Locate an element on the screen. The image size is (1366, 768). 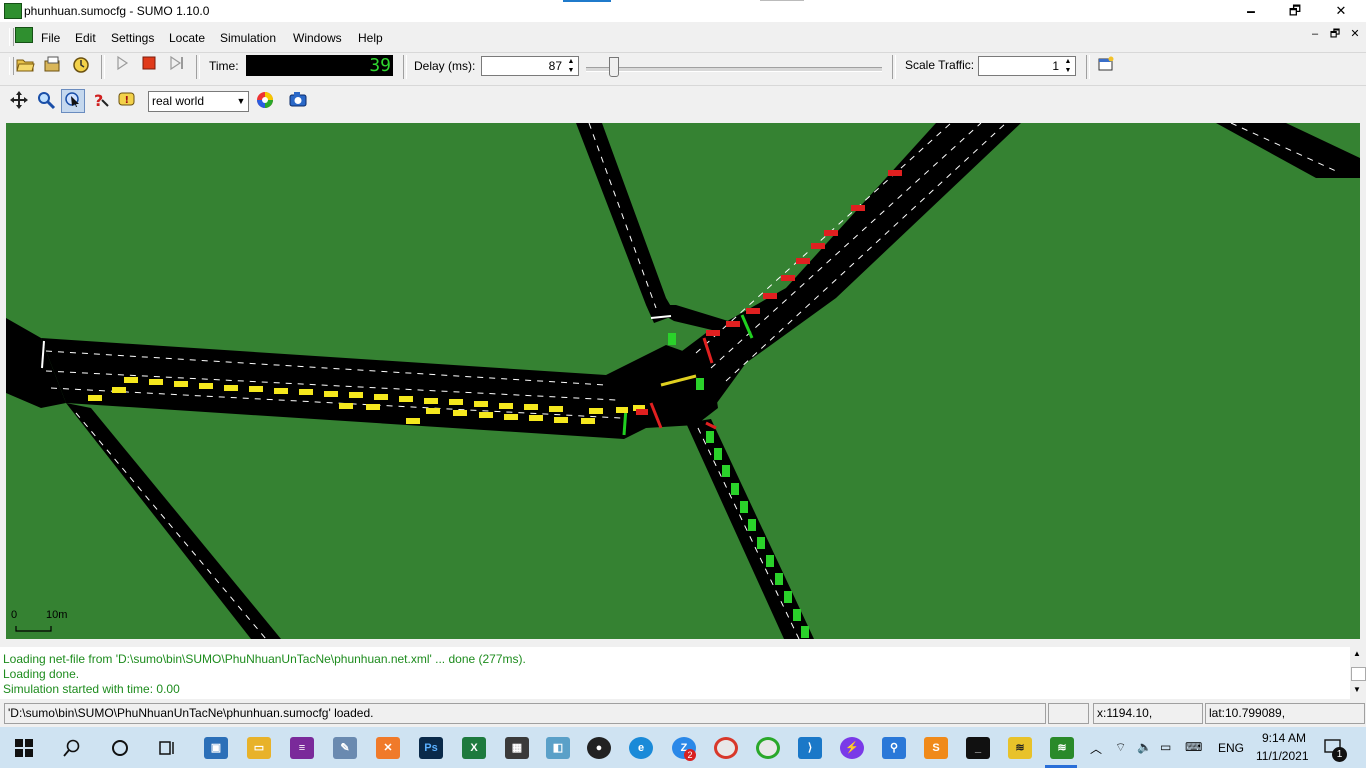
netedit-icon: ≋ is located at coordinates (1020, 748).